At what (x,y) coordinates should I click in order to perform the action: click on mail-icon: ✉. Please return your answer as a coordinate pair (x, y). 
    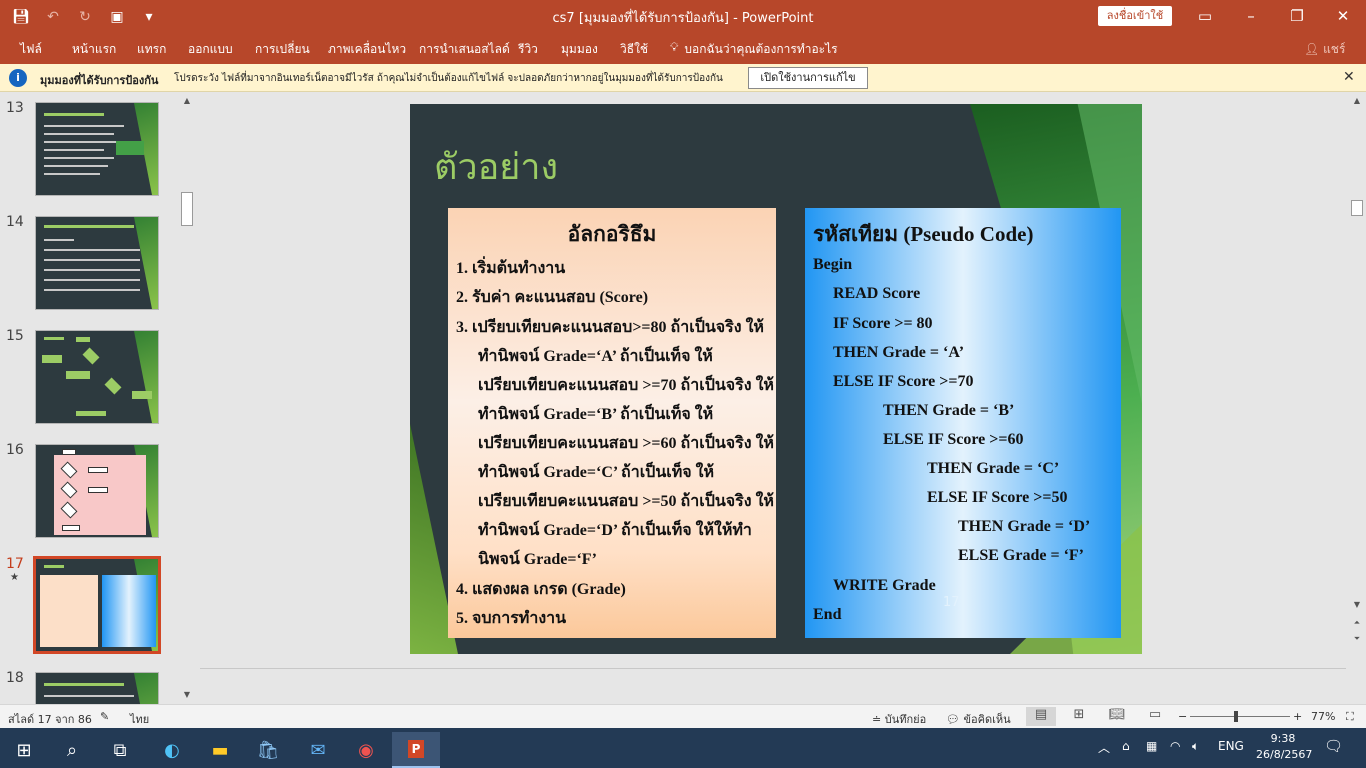
    Looking at the image, I should click on (318, 750).